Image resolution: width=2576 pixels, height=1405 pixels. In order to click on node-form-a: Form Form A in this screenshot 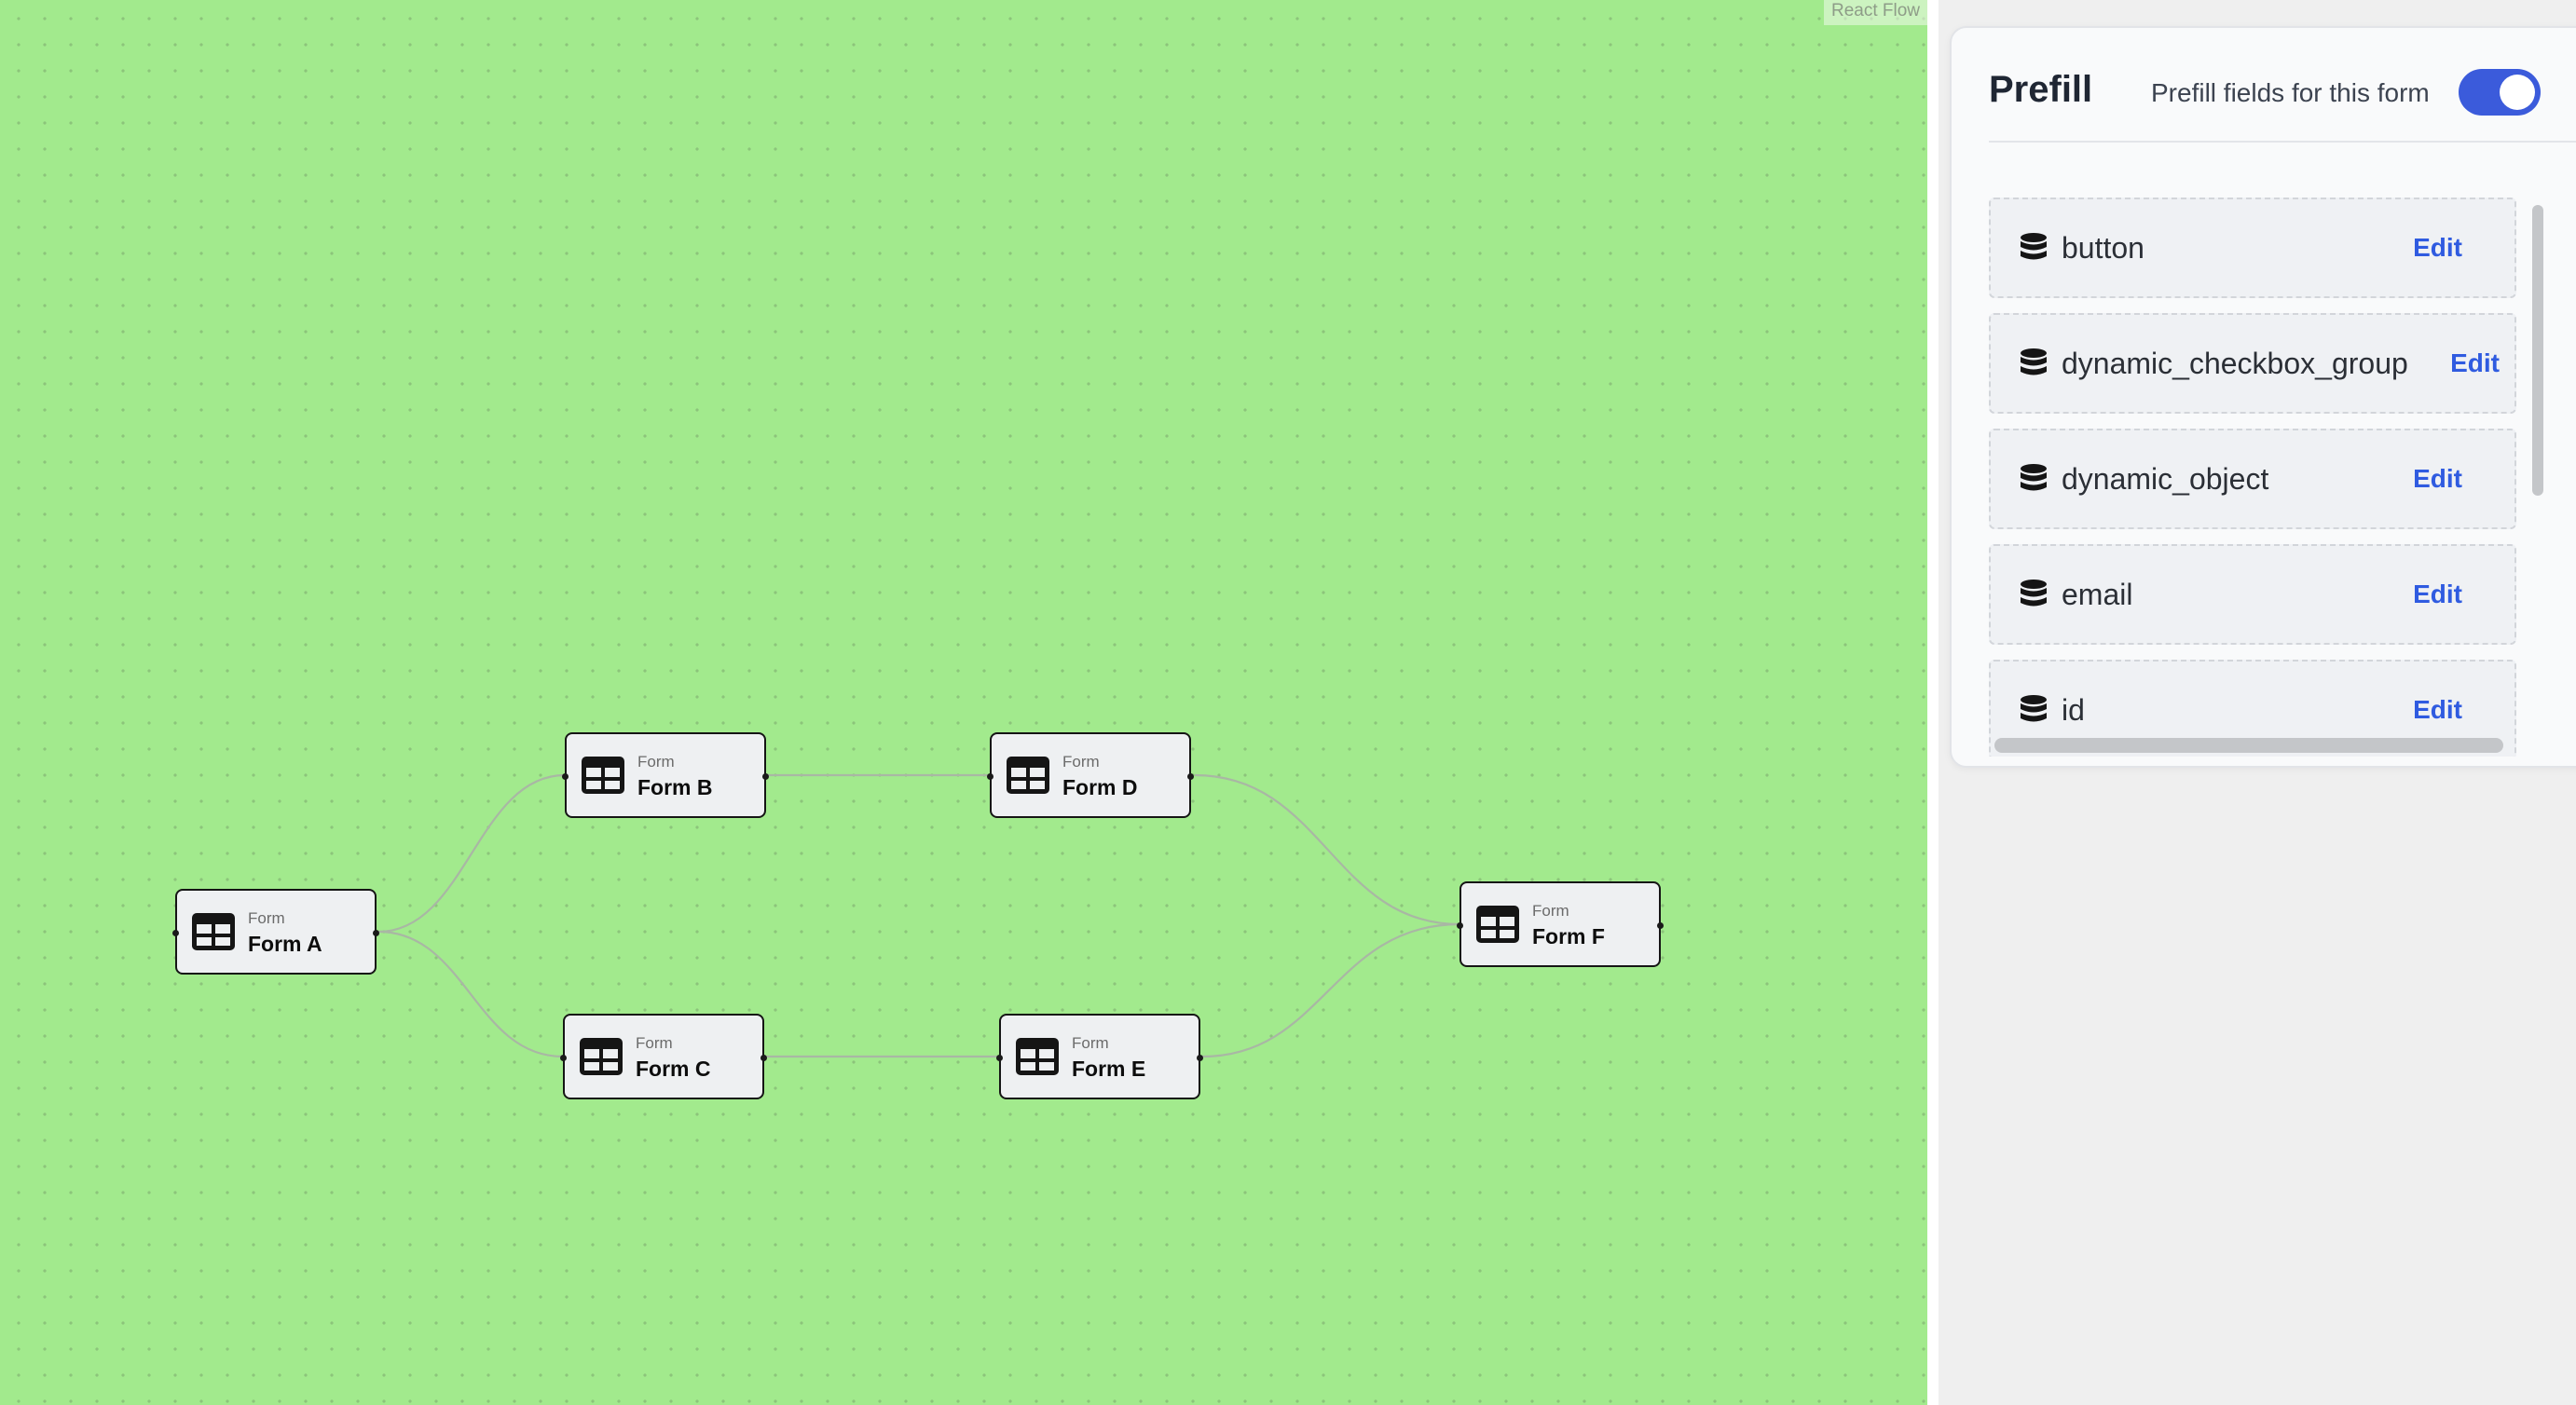, I will do `click(275, 932)`.